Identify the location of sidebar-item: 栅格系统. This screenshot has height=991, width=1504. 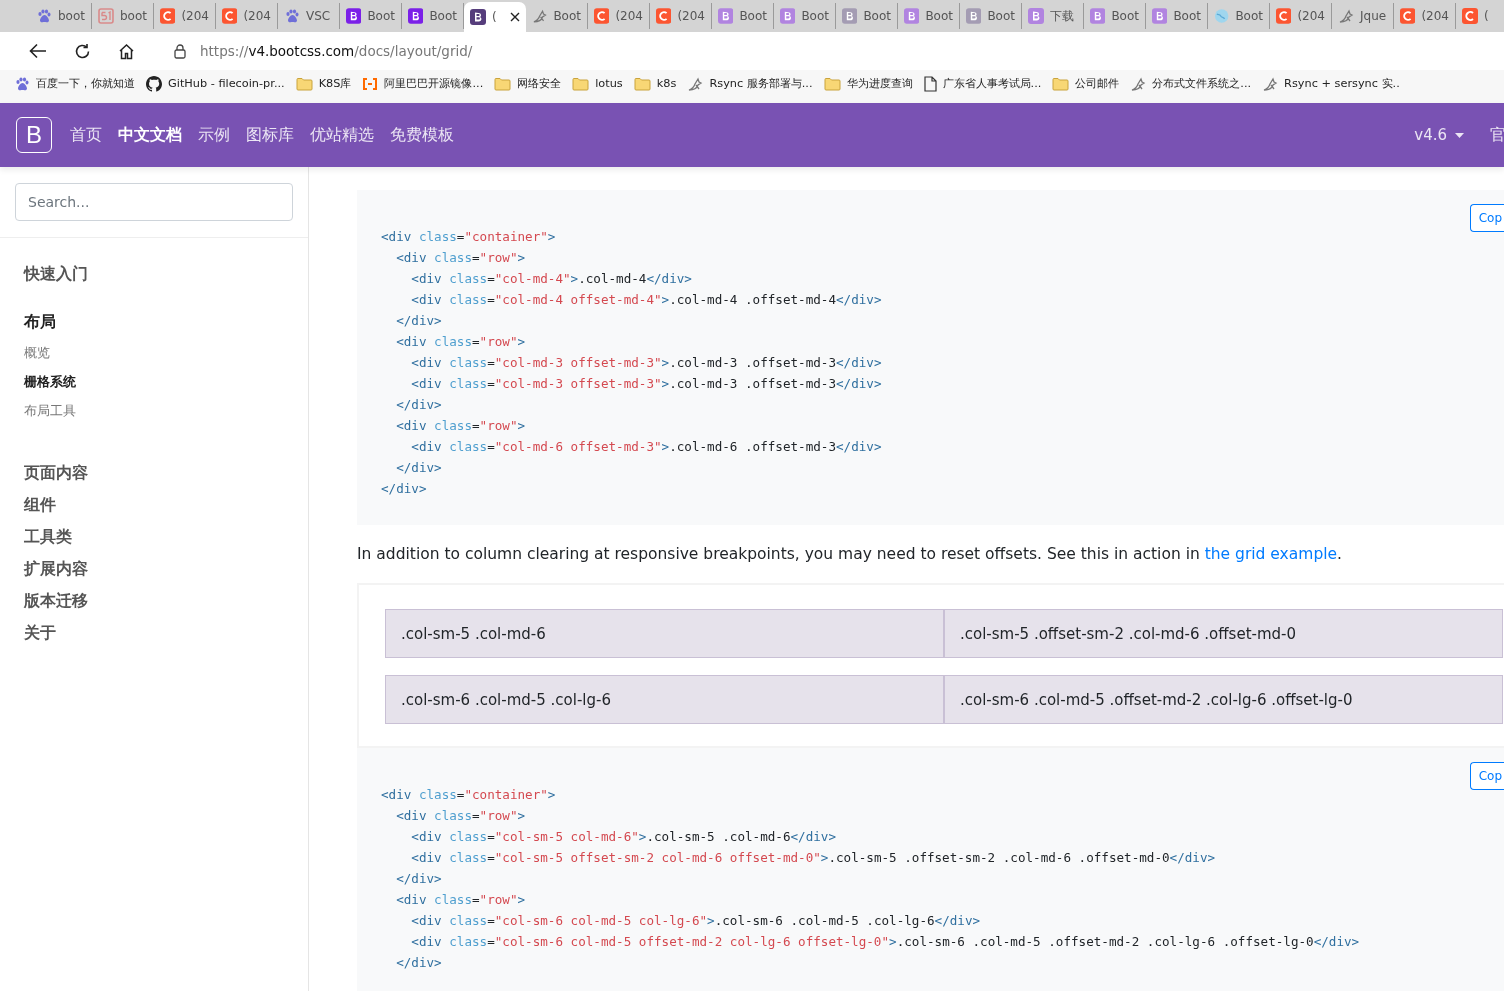
(166, 381).